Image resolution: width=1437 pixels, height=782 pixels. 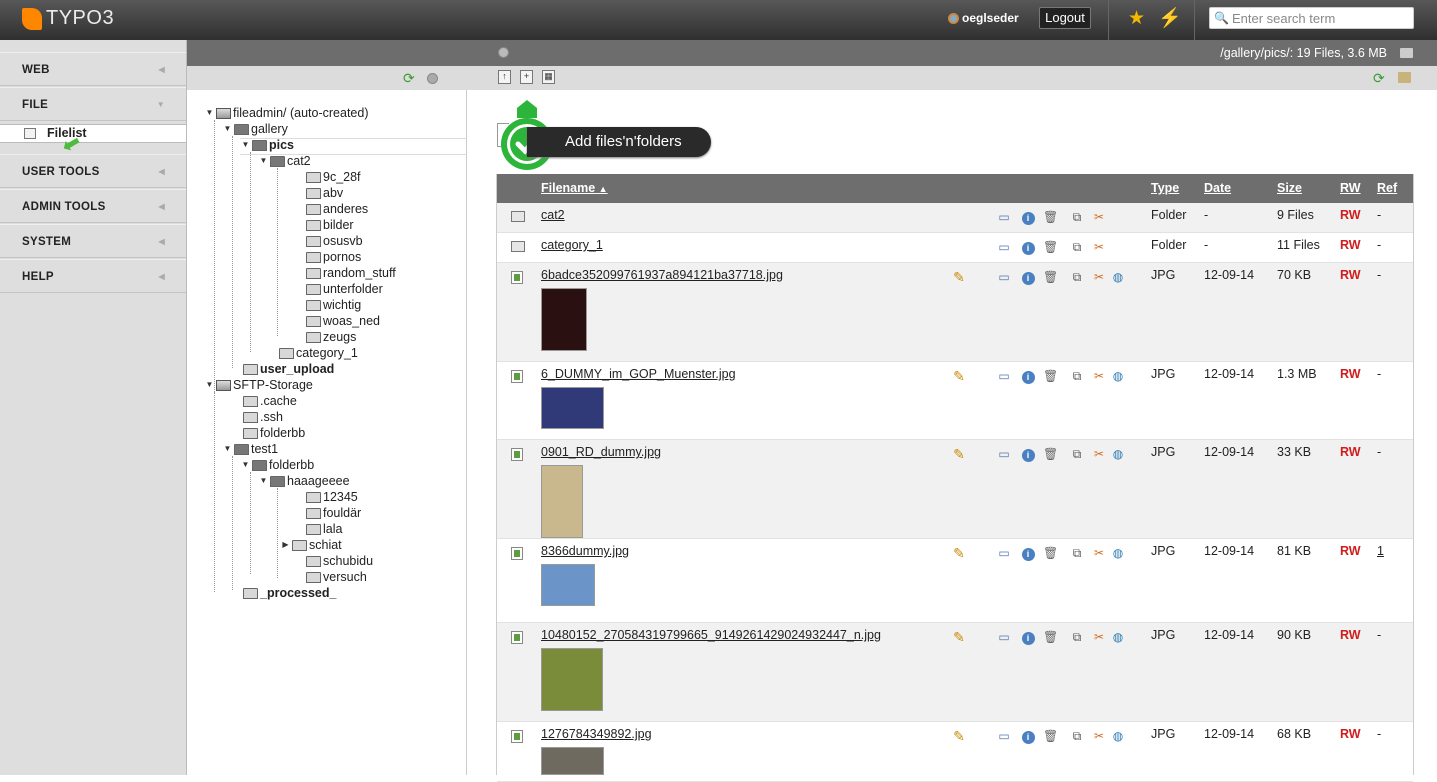 I want to click on table-row: cat2 ▭ i 🗑 ⧉ ✂ Folder - 9 Files RW -, so click(x=955, y=218).